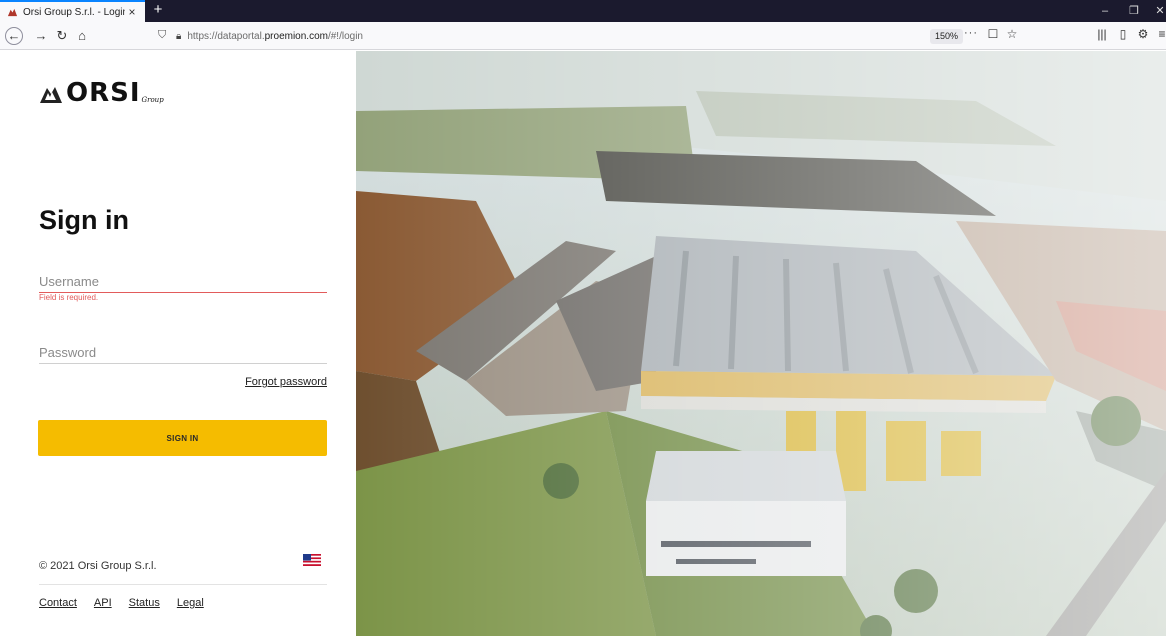  What do you see at coordinates (58, 603) in the screenshot?
I see `footer-link-contact: Contact` at bounding box center [58, 603].